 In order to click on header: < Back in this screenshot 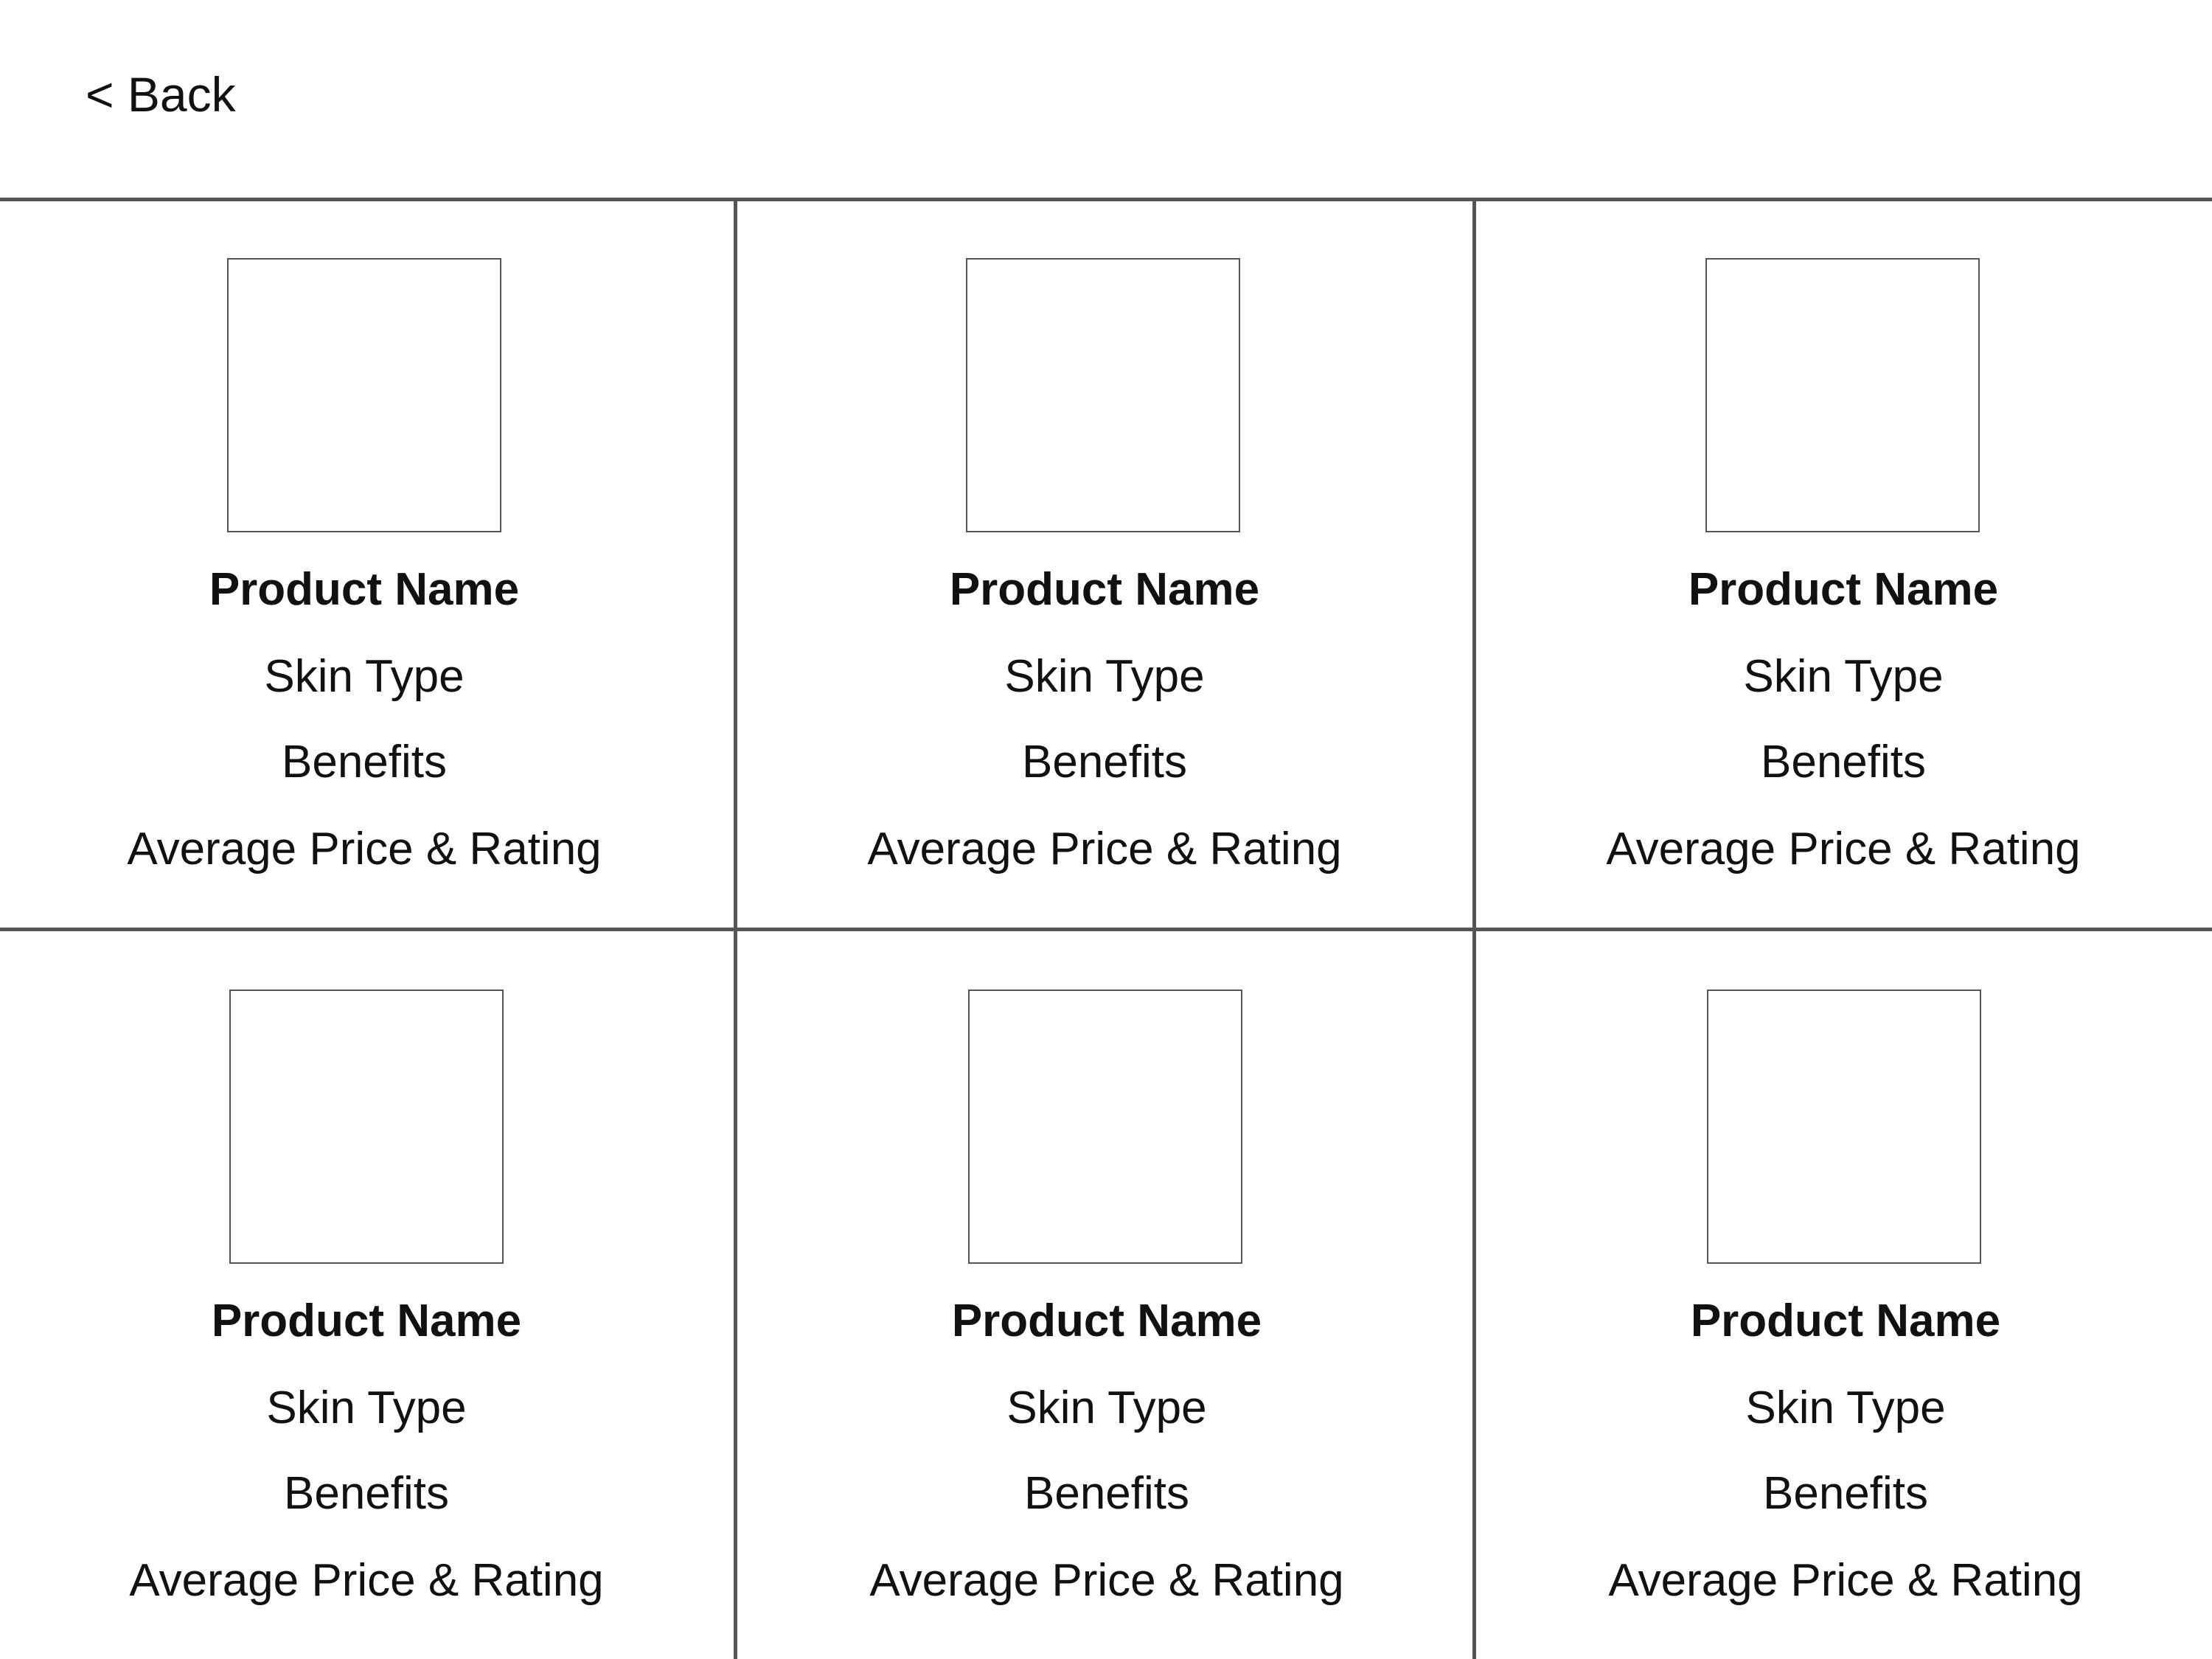, I will do `click(1106, 99)`.